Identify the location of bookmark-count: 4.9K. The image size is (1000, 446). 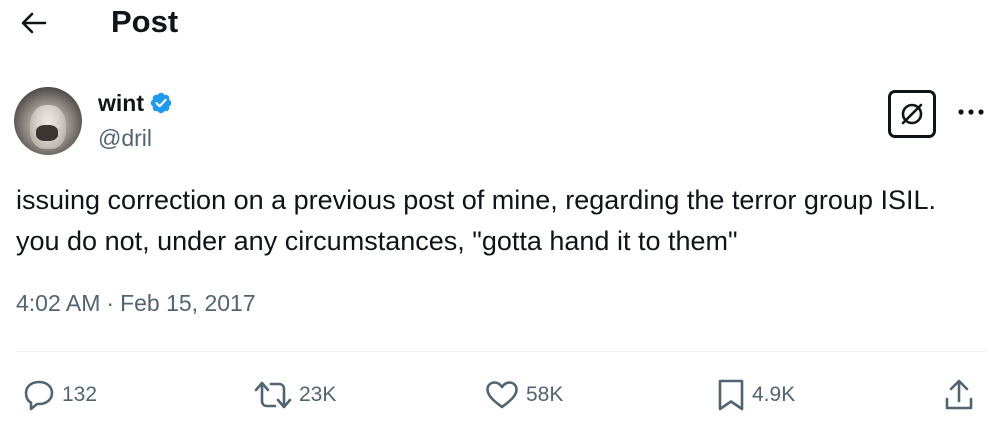
(774, 394).